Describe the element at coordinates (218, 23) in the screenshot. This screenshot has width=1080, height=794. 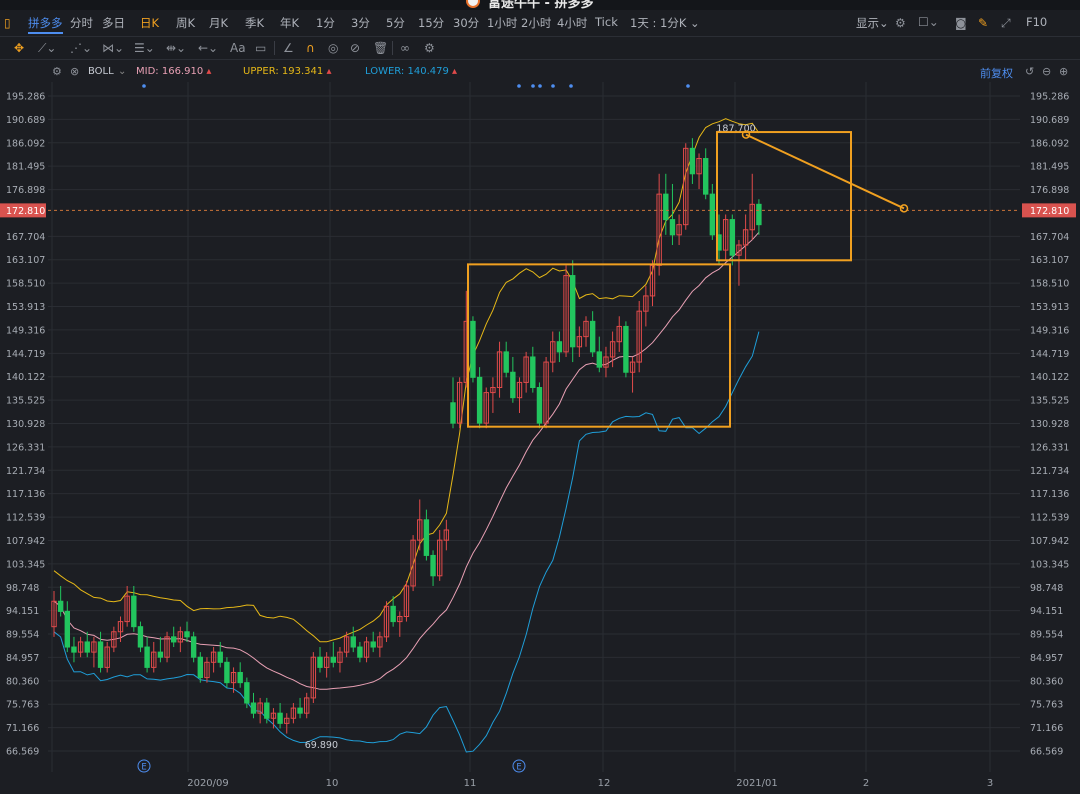
I see `period-tab-4: 月K` at that location.